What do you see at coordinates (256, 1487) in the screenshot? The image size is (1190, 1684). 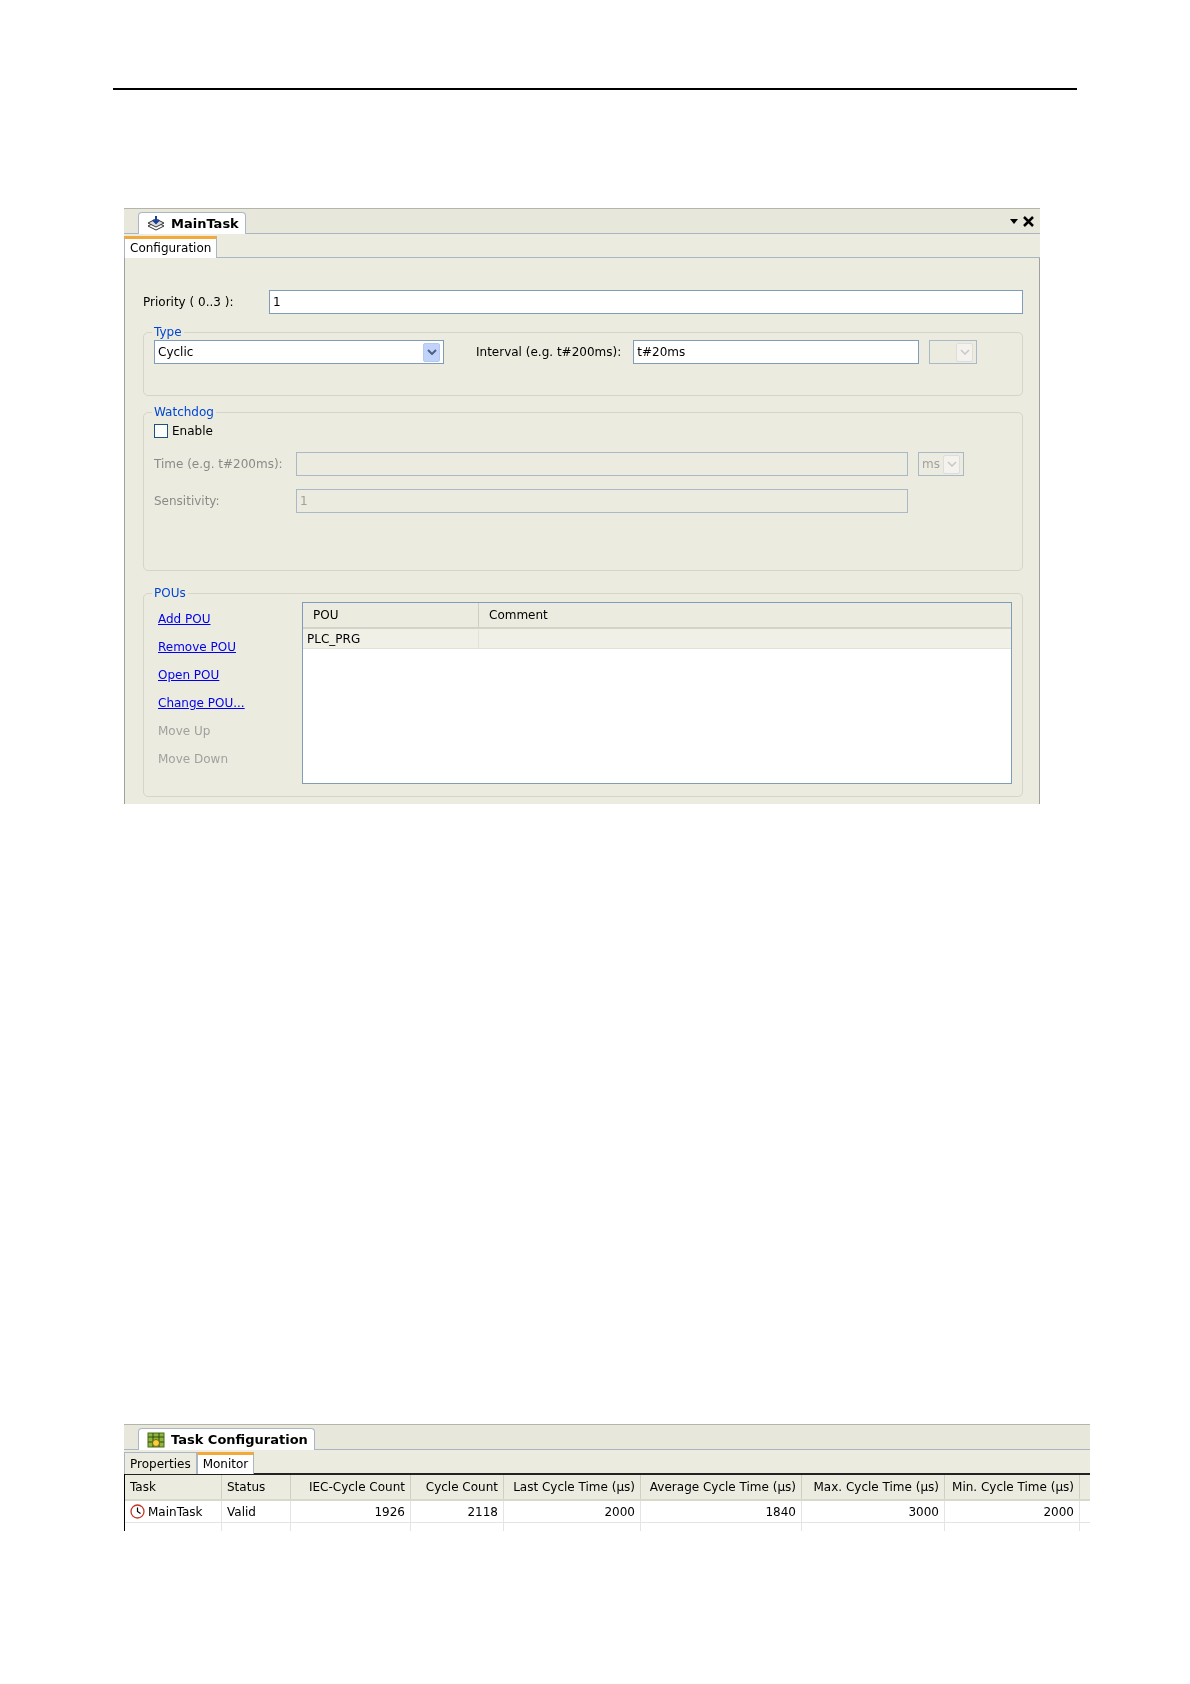 I see `column-header: Status` at bounding box center [256, 1487].